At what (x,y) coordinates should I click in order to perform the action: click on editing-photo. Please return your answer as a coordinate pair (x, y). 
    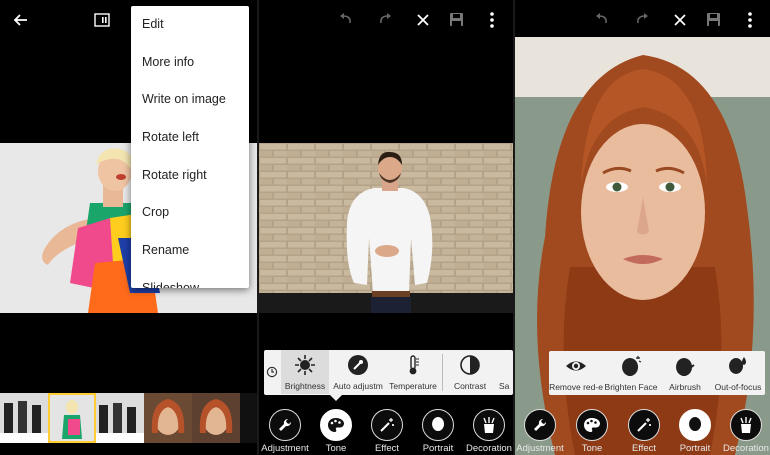
    Looking at the image, I should click on (386, 228).